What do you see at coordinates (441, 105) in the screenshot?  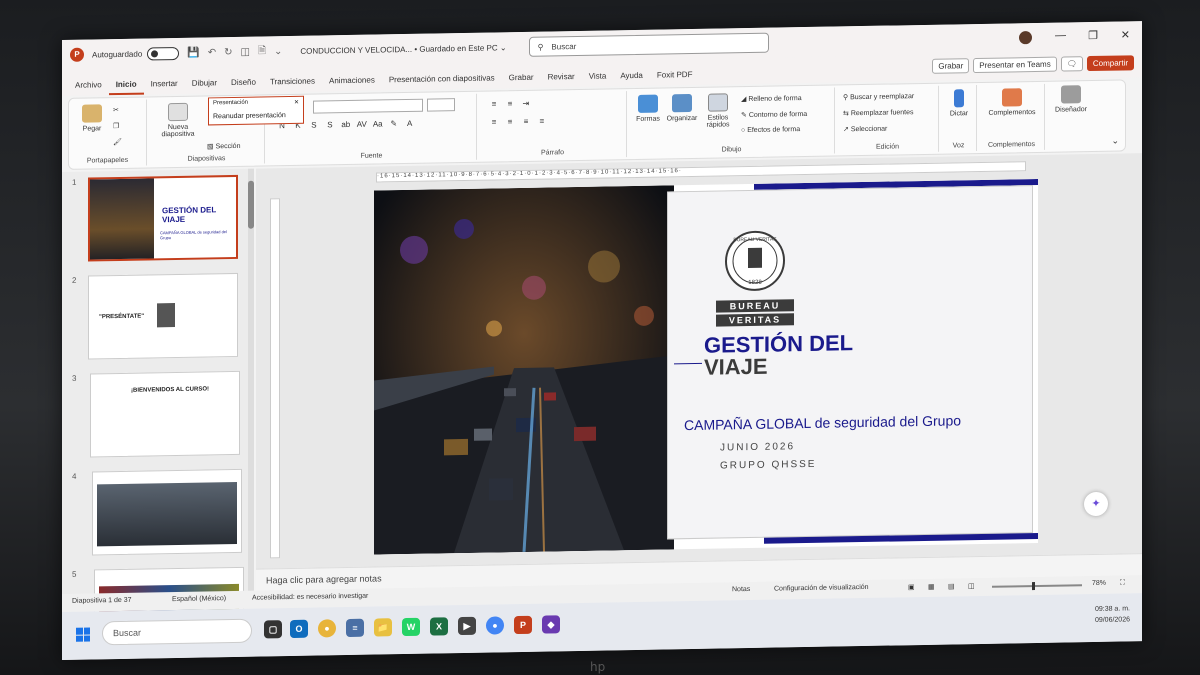 I see `font-size-select` at bounding box center [441, 105].